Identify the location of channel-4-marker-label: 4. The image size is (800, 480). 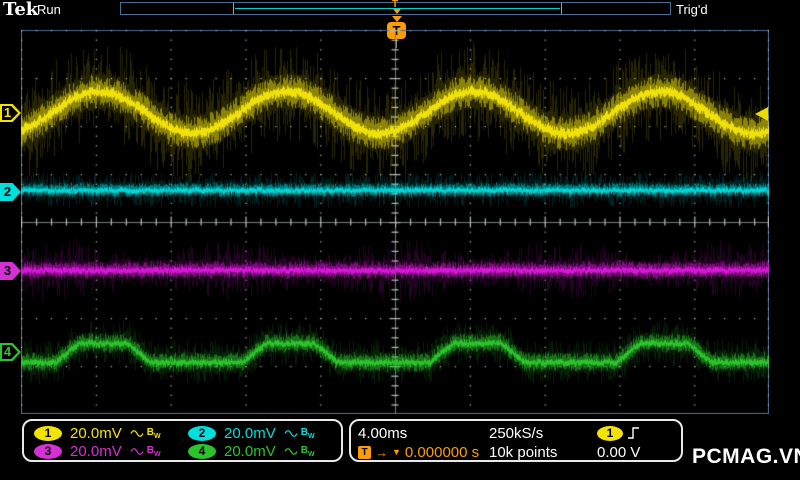
(7, 351).